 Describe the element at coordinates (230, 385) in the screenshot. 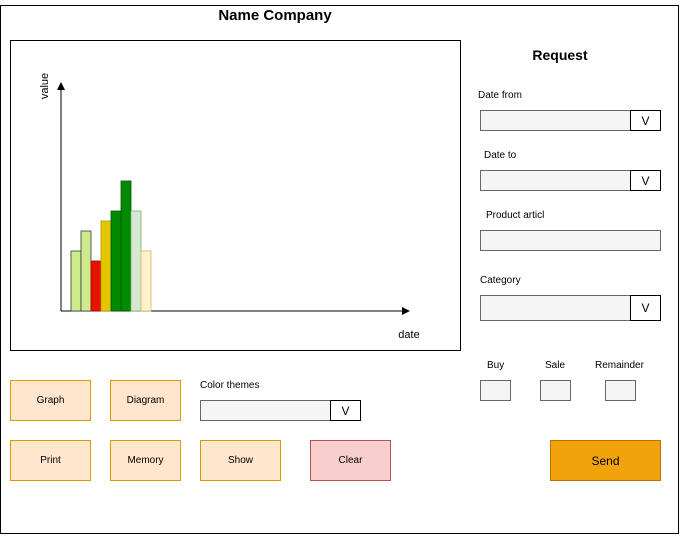

I see `color-themes-label: Color themes` at that location.